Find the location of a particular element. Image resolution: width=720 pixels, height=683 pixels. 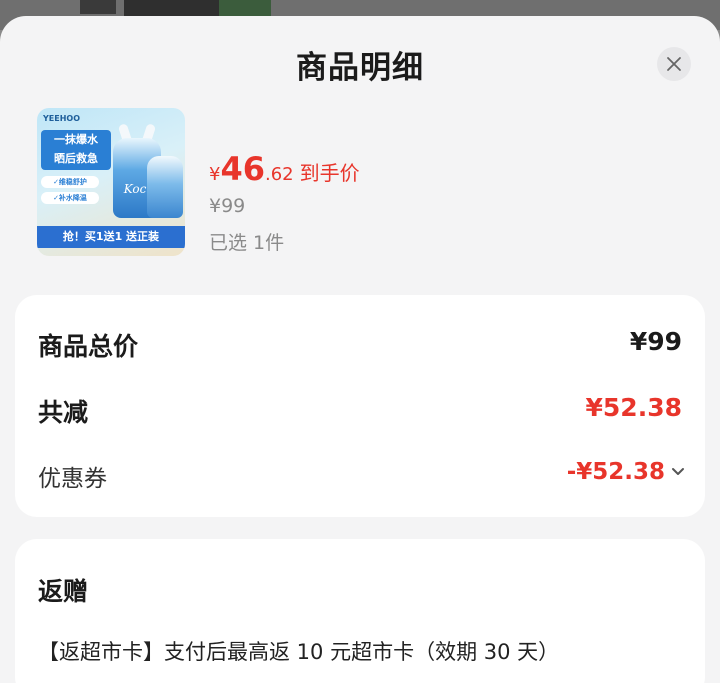

product-tag: ✓补水降温 is located at coordinates (70, 198).